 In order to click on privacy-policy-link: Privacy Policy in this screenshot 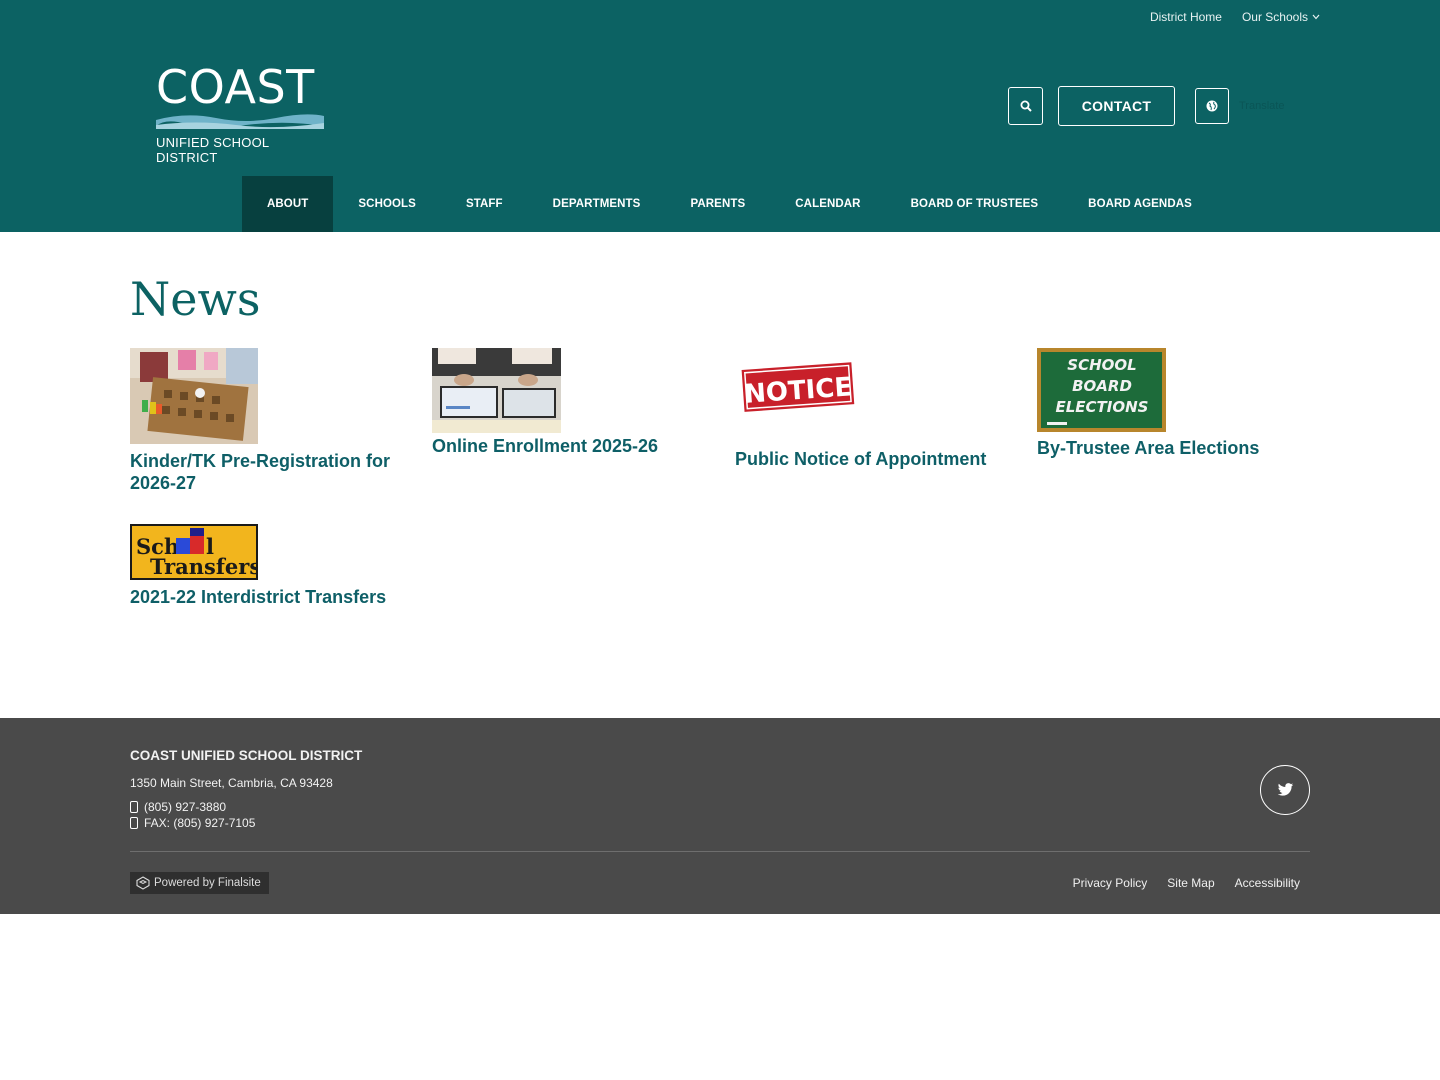, I will do `click(1110, 883)`.